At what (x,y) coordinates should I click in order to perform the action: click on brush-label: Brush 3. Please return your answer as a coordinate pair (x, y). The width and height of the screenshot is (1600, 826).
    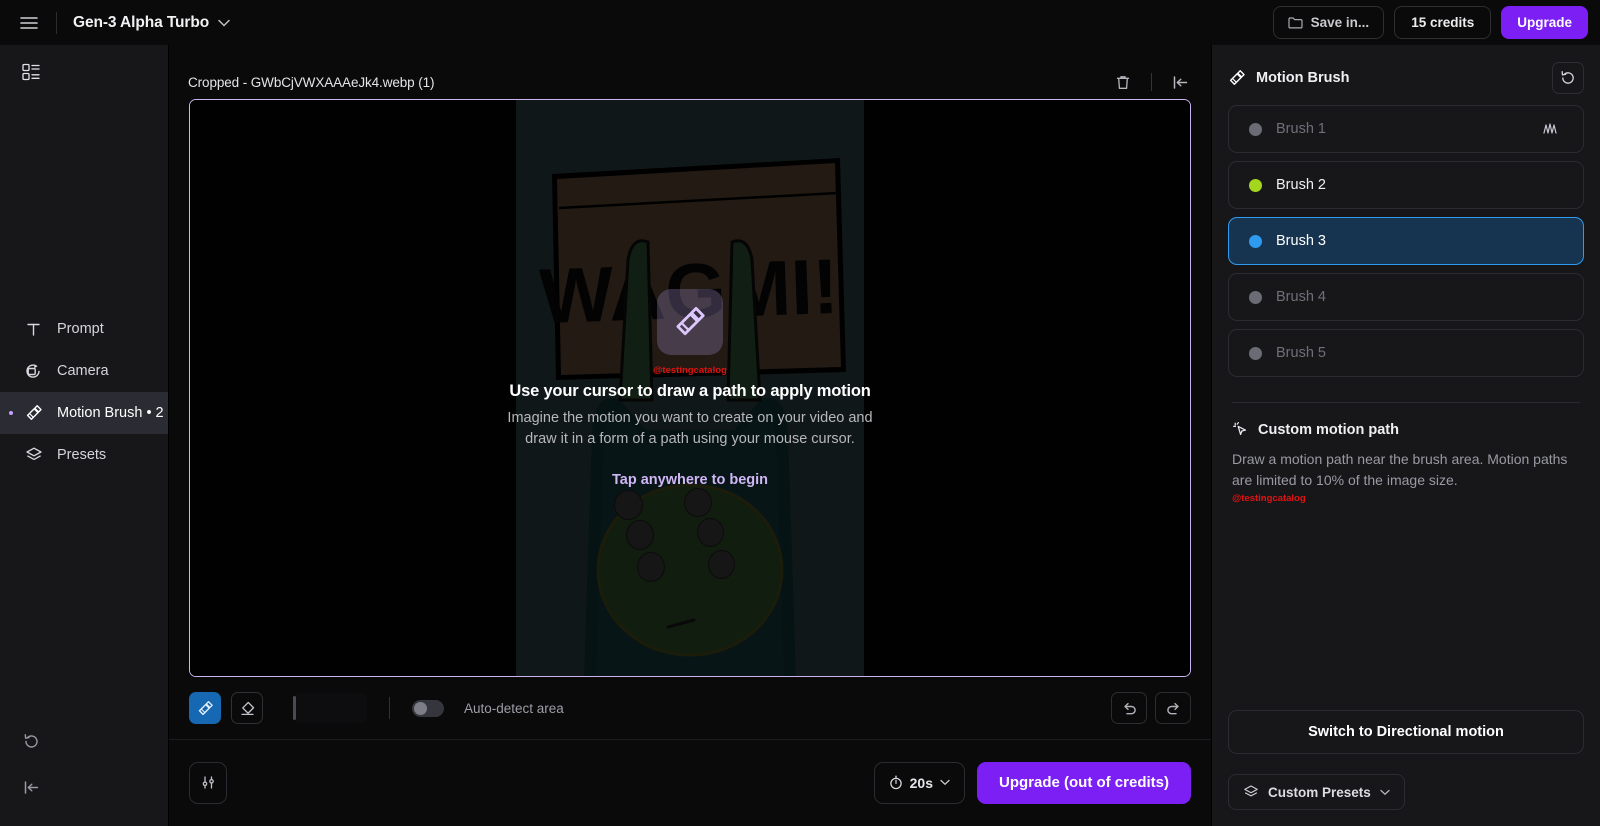
    Looking at the image, I should click on (1301, 241).